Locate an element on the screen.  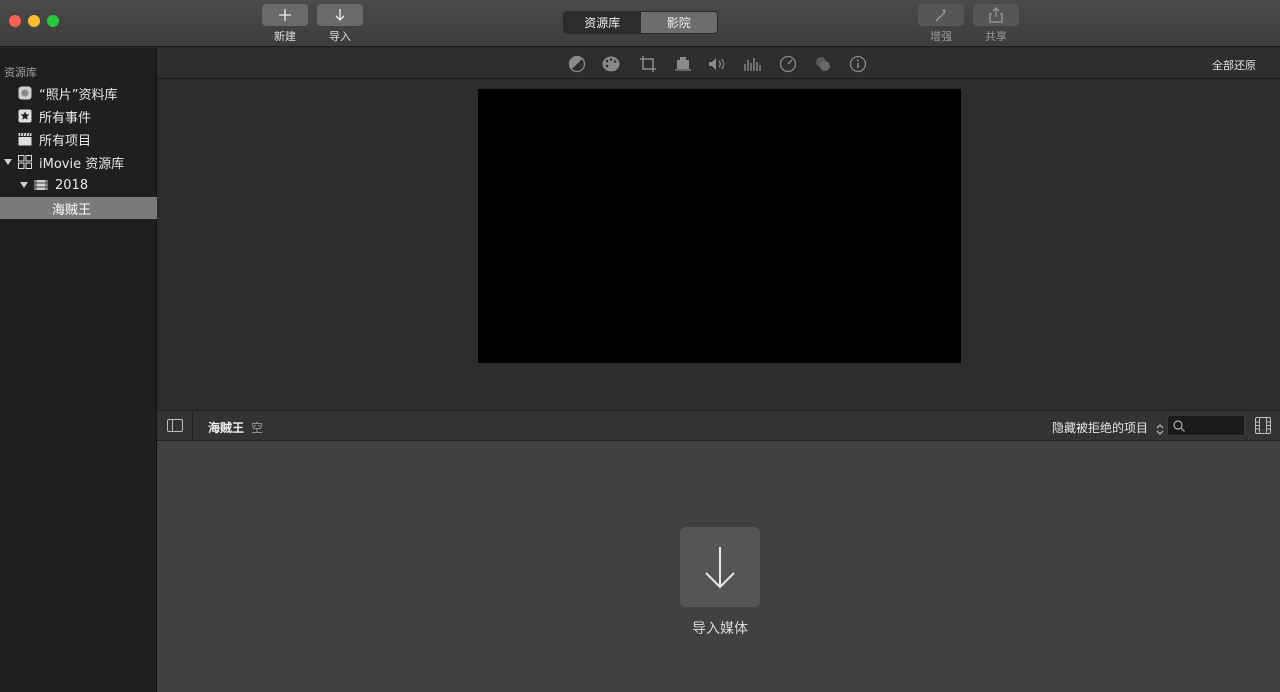
import-button-label: 导入 is located at coordinates (340, 36).